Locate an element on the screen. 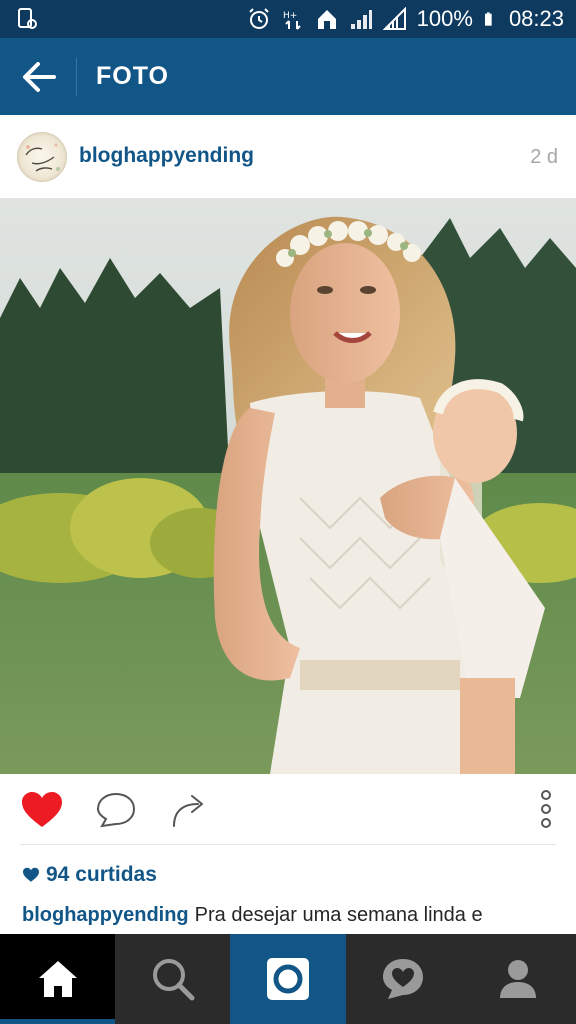  share-icon is located at coordinates (190, 810).